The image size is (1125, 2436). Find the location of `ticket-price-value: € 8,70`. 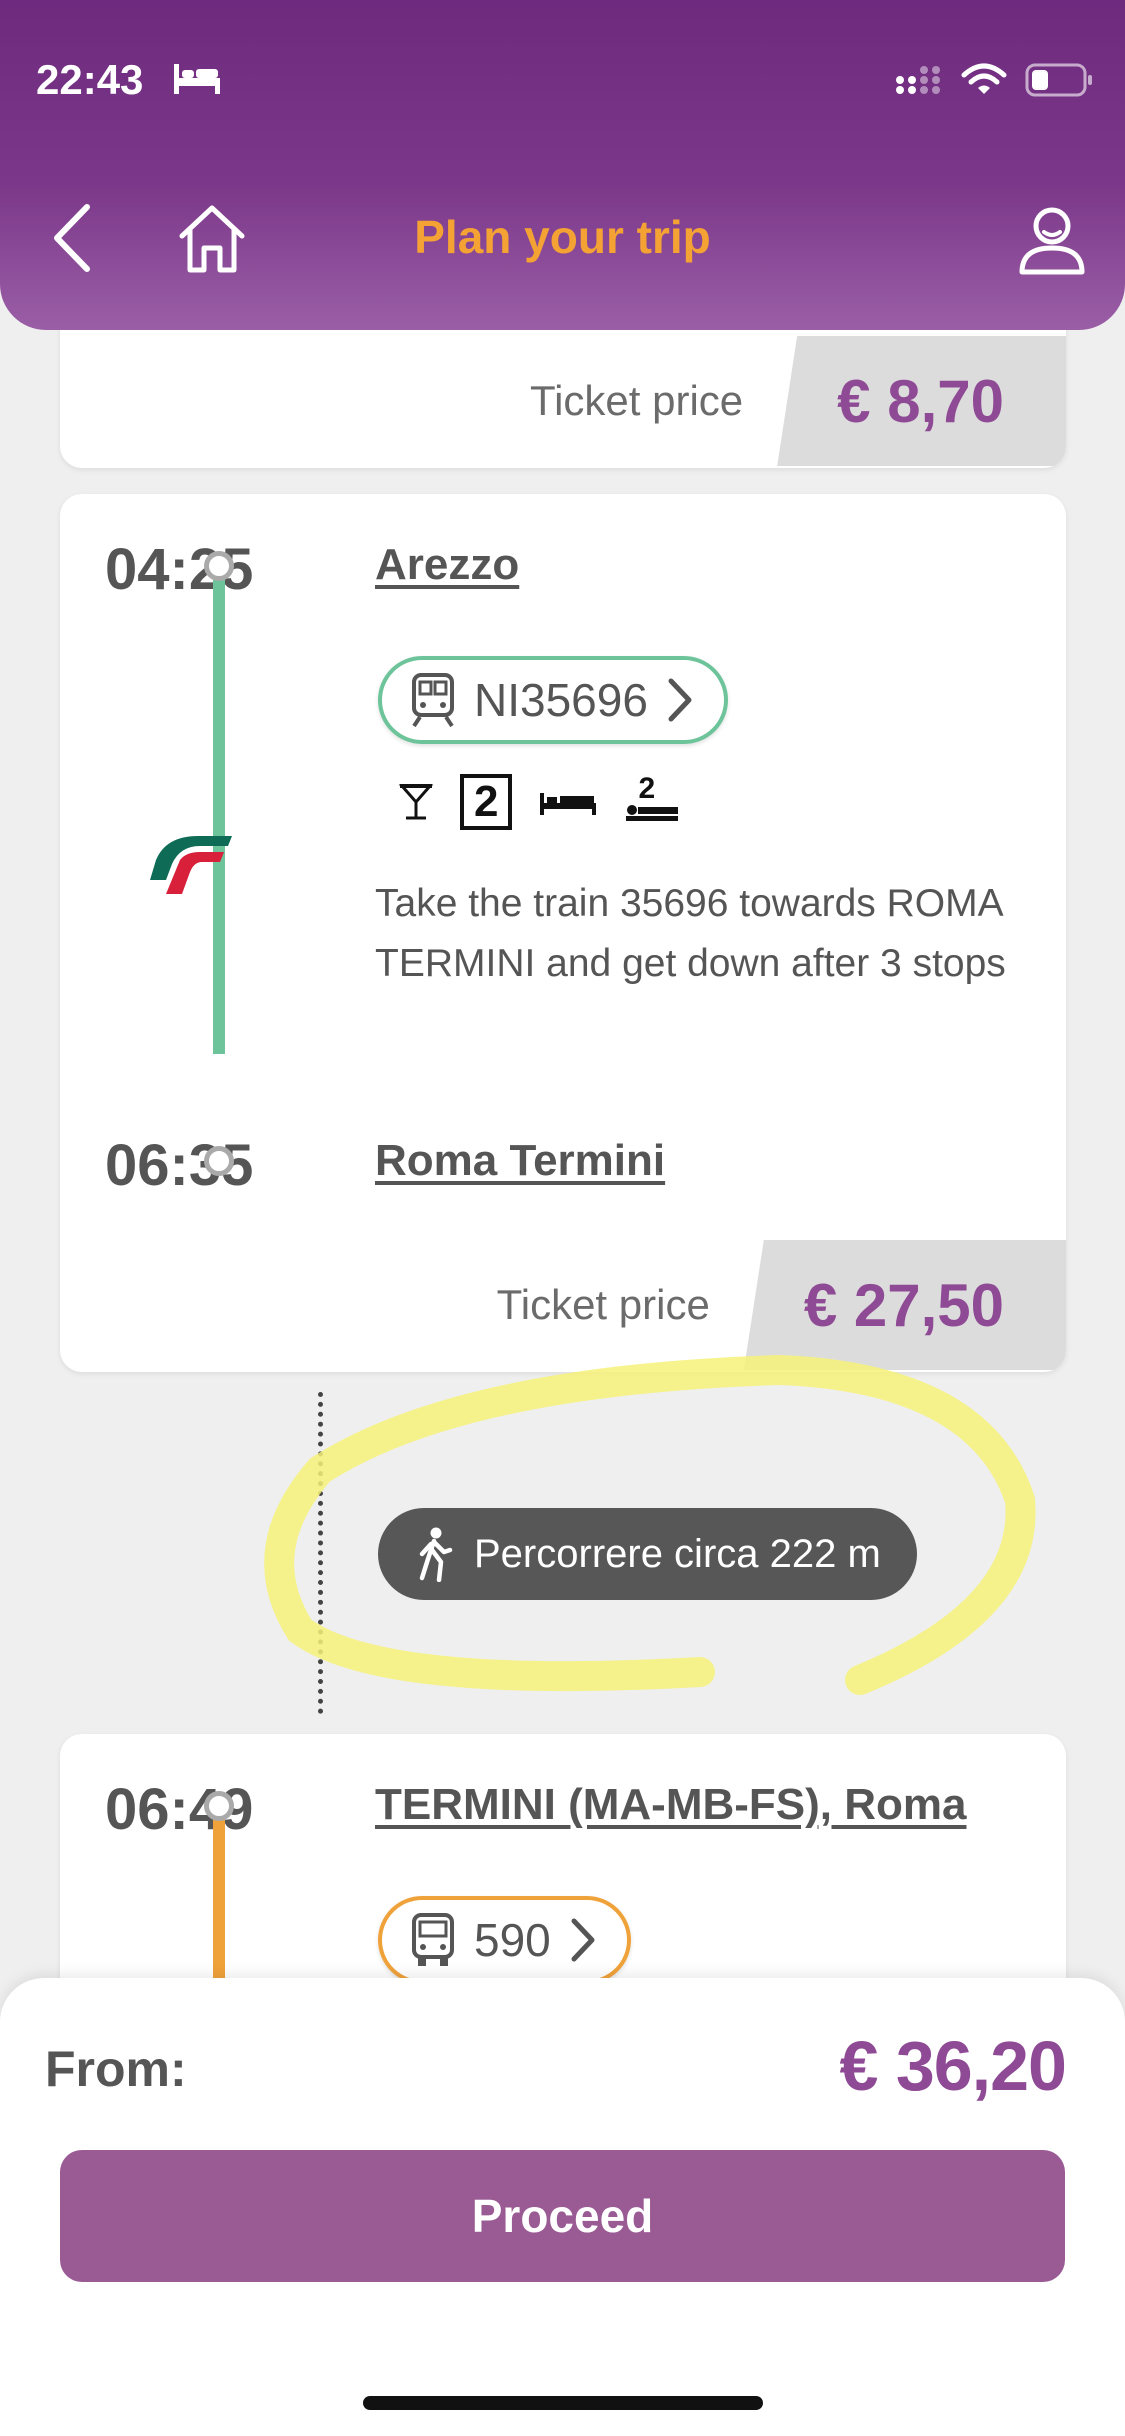

ticket-price-value: € 8,70 is located at coordinates (920, 401).